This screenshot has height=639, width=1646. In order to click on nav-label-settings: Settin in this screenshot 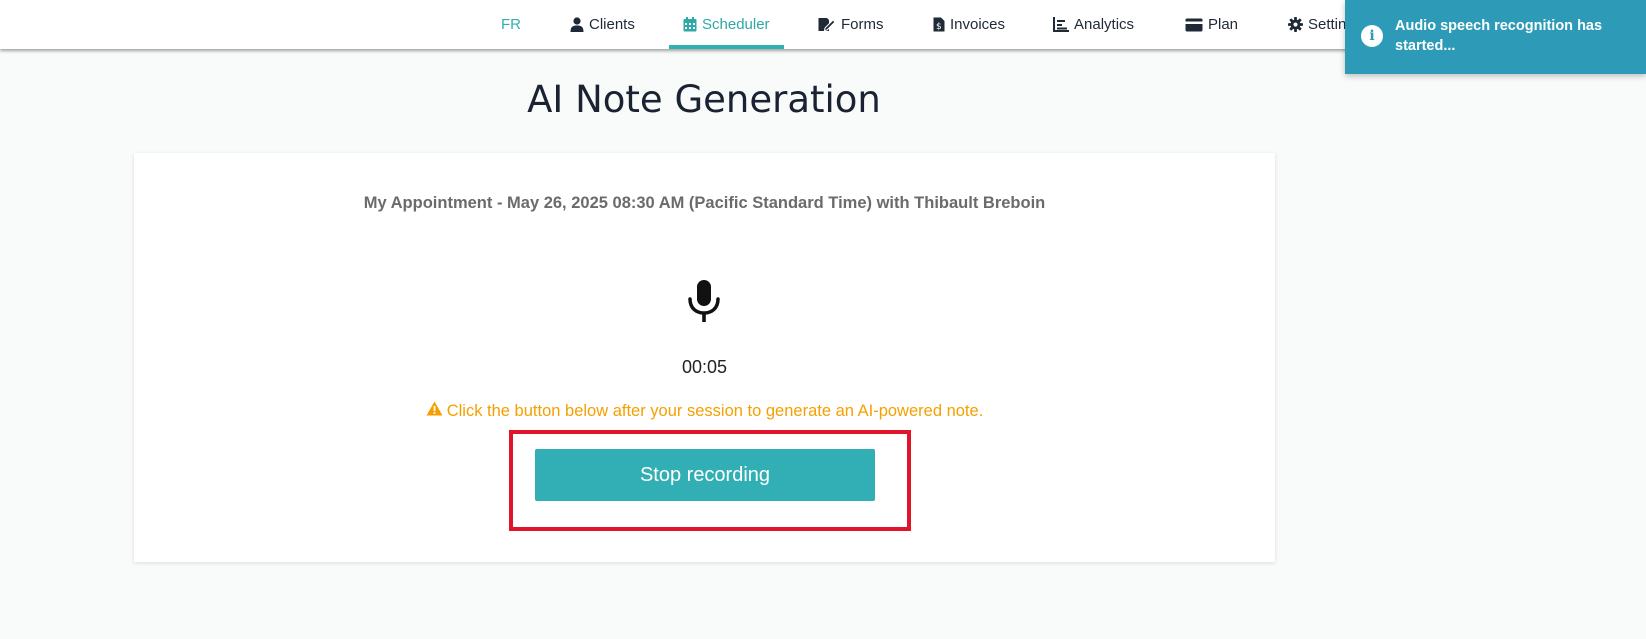, I will do `click(1327, 24)`.